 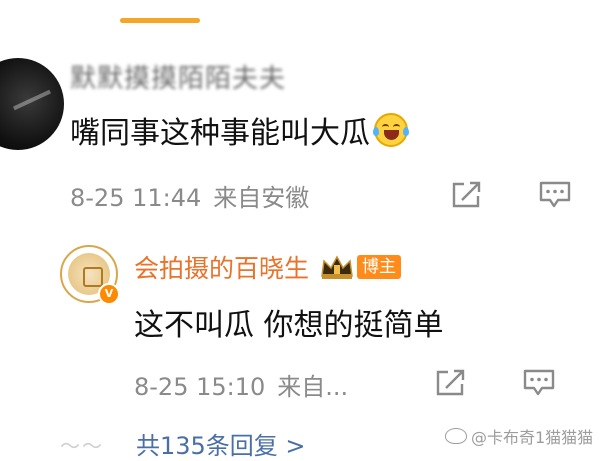 I want to click on reply-time: 8-25 15:10, so click(x=200, y=387).